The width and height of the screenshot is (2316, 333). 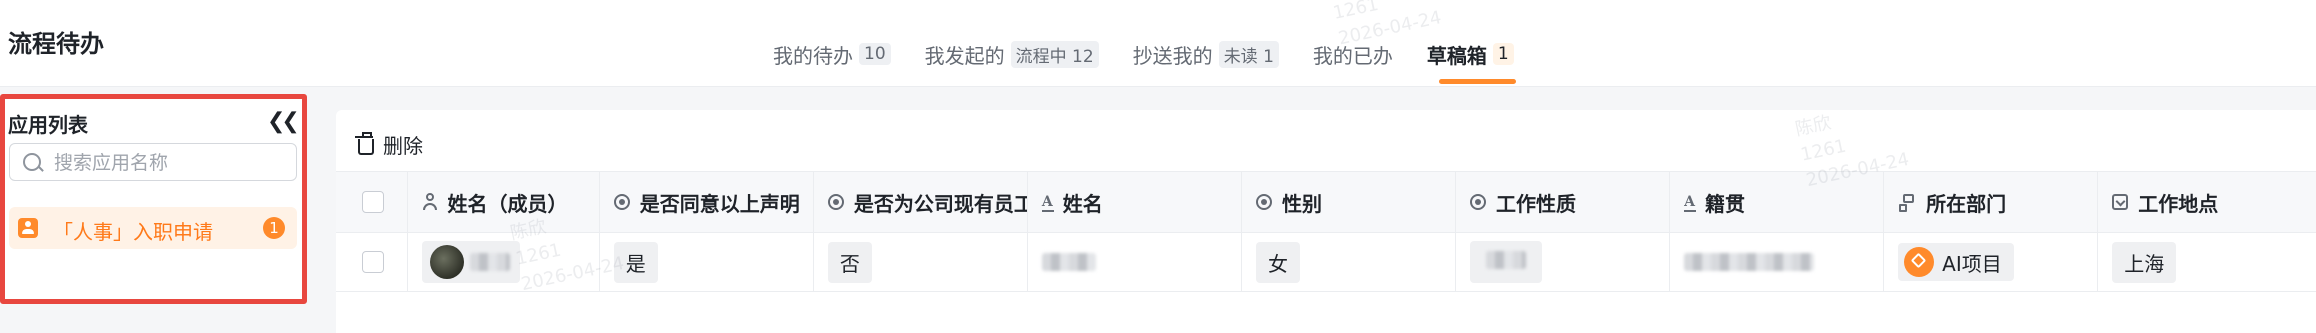 I want to click on tab-count-badge: 1, so click(x=1503, y=54).